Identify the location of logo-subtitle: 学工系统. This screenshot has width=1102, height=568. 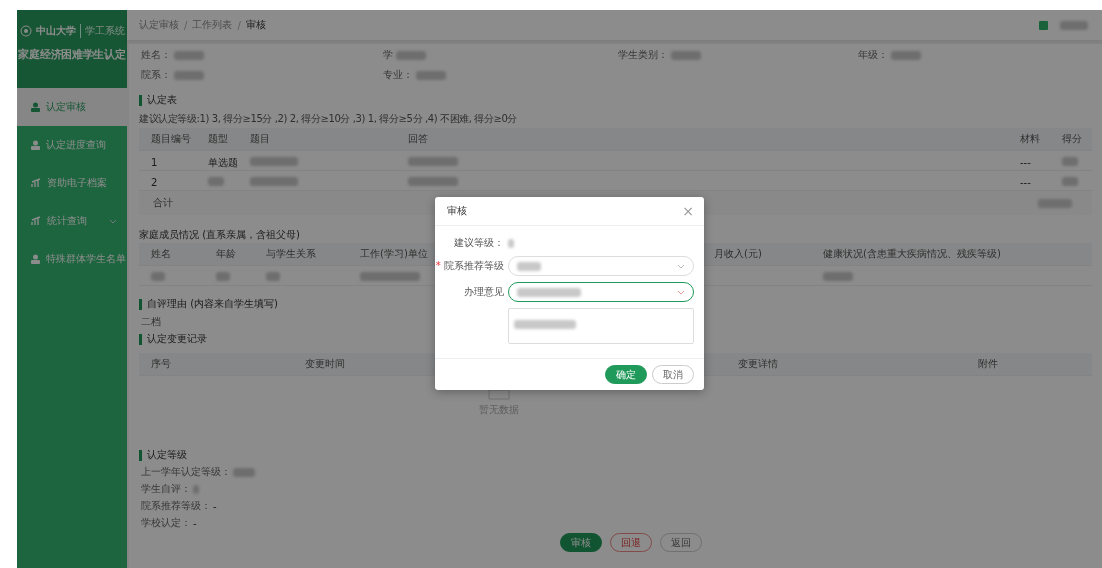
(102, 31).